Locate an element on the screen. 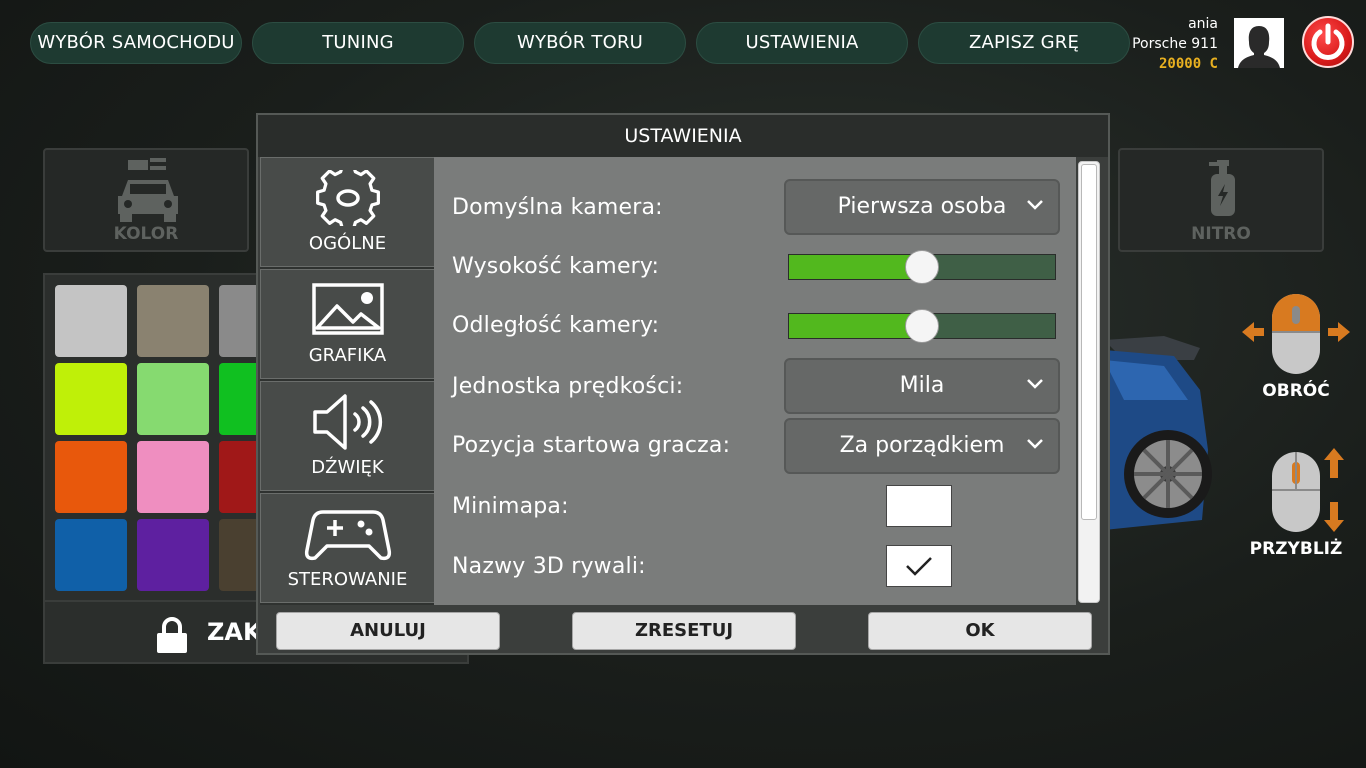 The height and width of the screenshot is (768, 1366). nitro-label: NITRO is located at coordinates (1221, 234).